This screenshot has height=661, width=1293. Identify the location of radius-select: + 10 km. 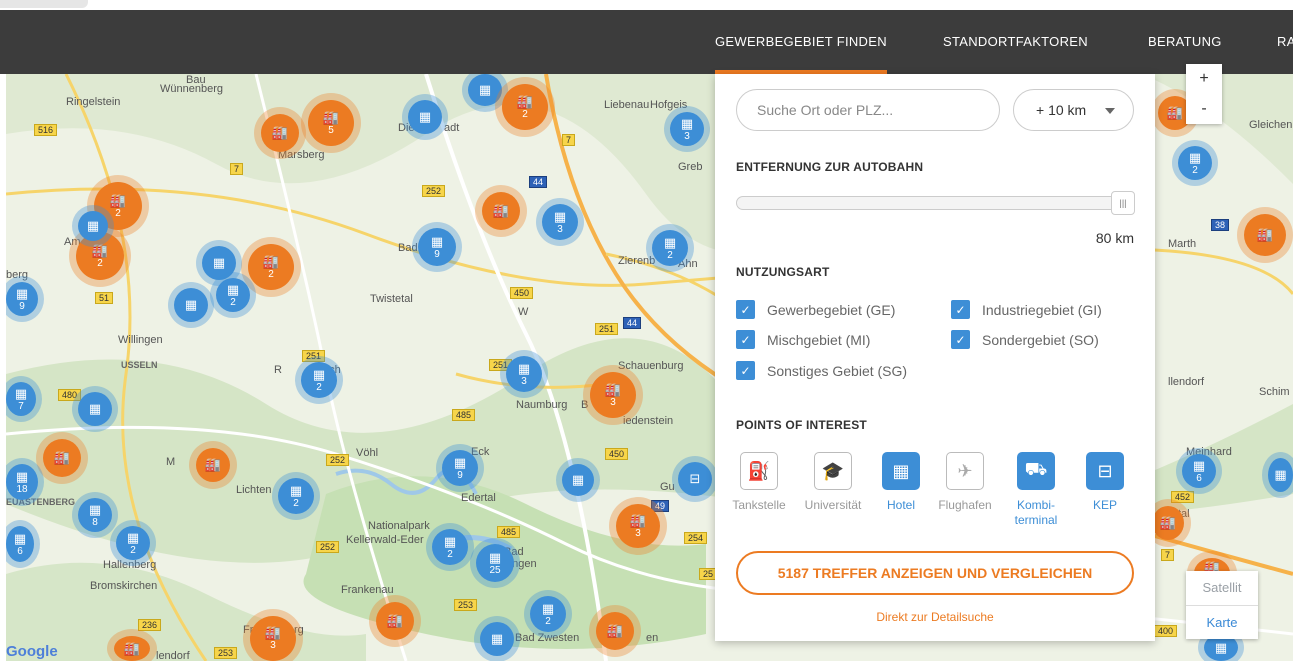
(1073, 110).